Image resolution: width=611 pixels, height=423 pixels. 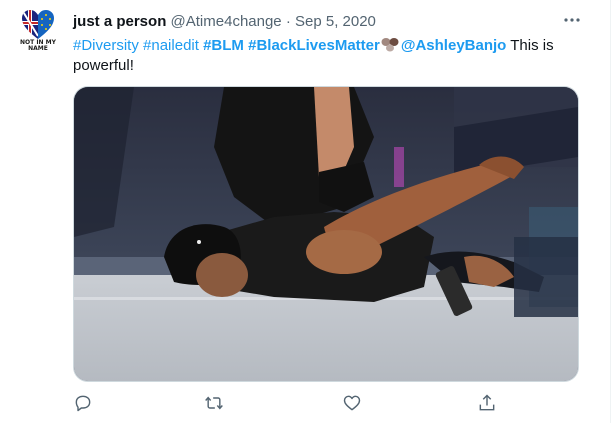 I want to click on hashtag-link: #BLM, so click(x=223, y=45).